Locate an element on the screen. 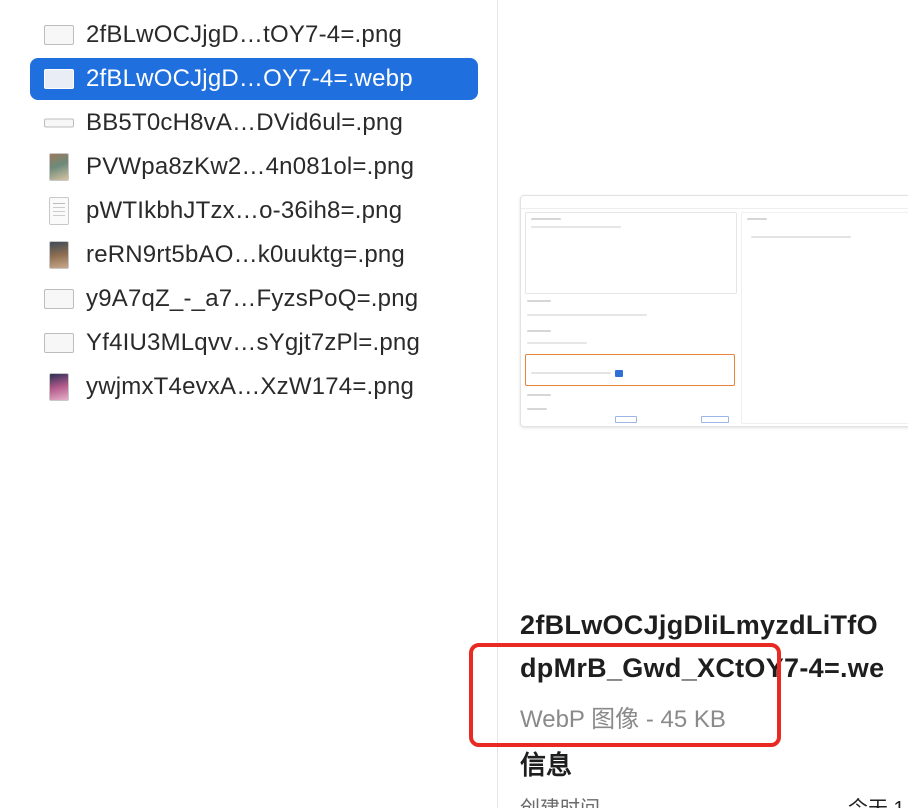 This screenshot has width=908, height=808. created-value: 今天 1 is located at coordinates (876, 800).